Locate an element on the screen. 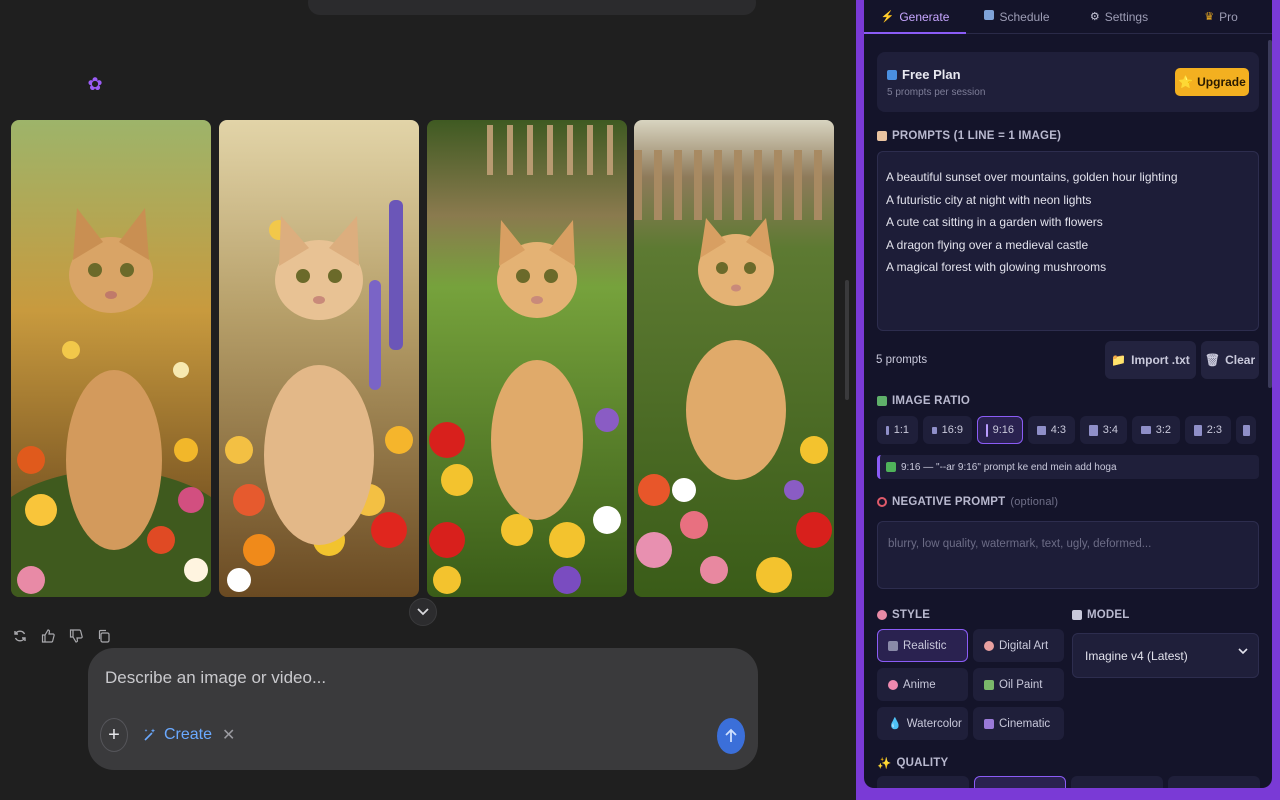 This screenshot has width=1280, height=800. upgrade-button: ⭐ Upgrade is located at coordinates (1212, 82).